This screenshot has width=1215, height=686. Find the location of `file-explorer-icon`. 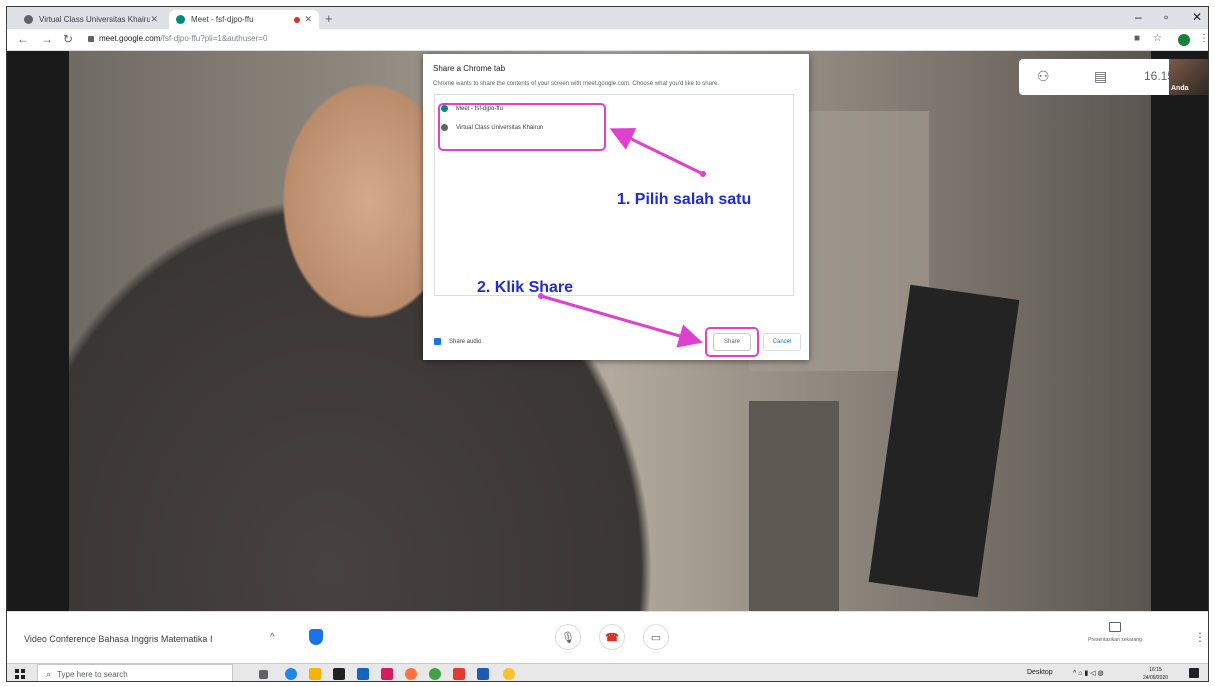

file-explorer-icon is located at coordinates (315, 674).